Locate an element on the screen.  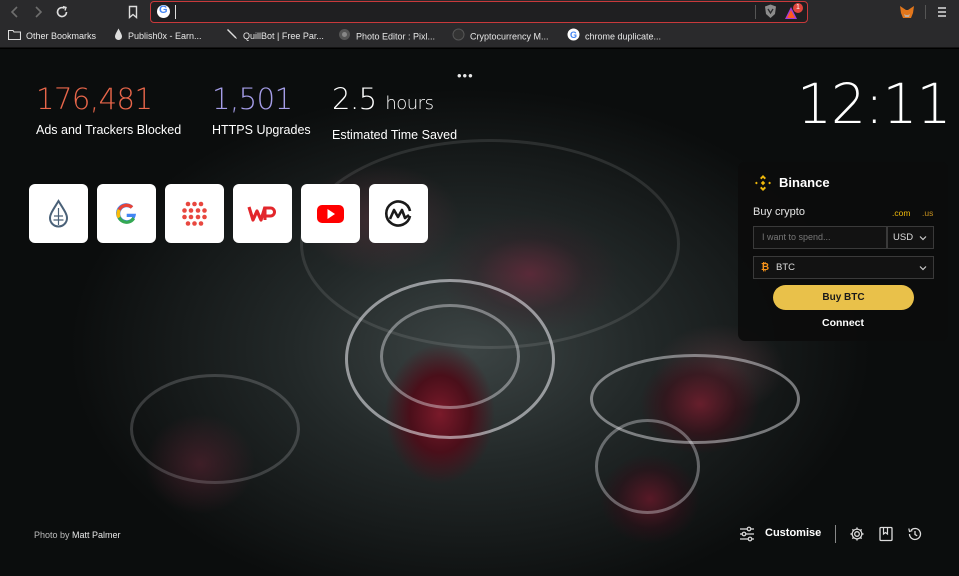
brave-shield-icon is located at coordinates (770, 11).